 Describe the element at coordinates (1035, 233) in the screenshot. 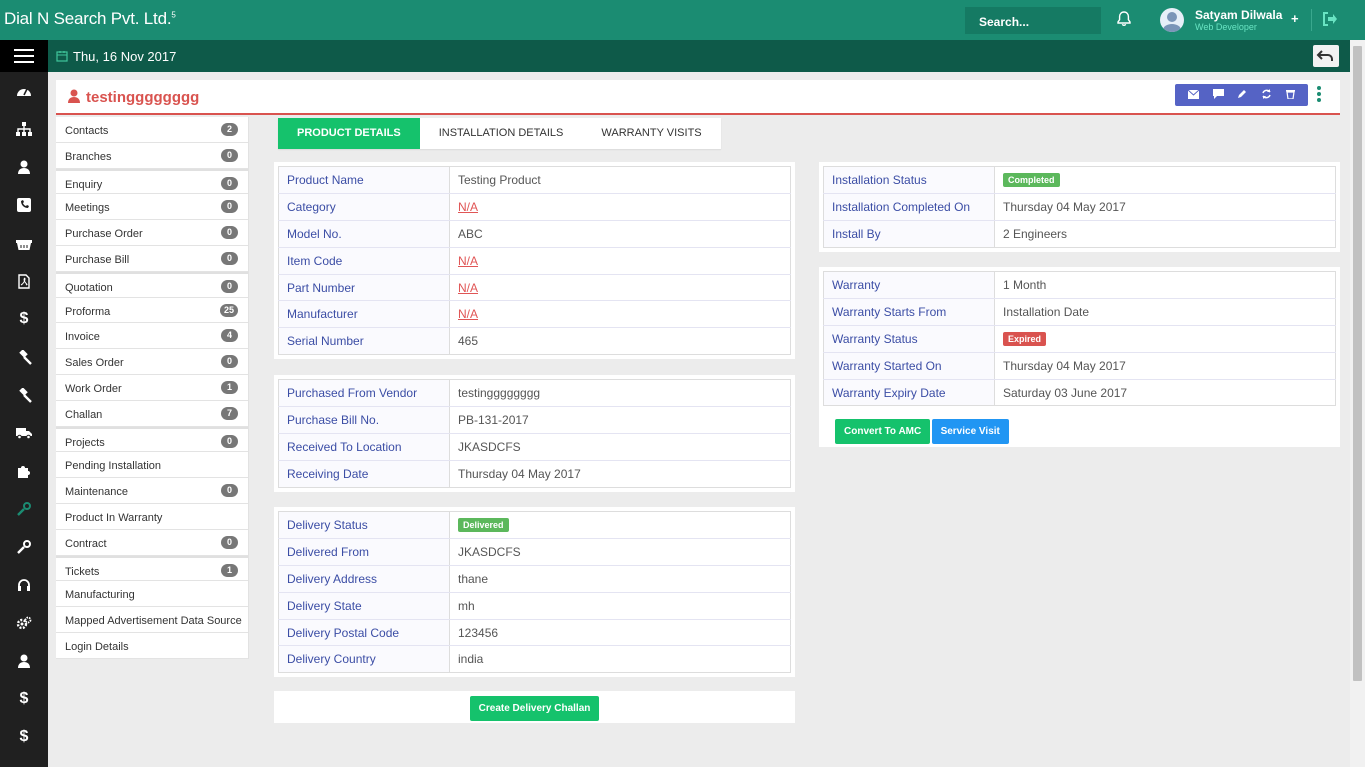

I see `install-by-value: 2 Engineers` at that location.